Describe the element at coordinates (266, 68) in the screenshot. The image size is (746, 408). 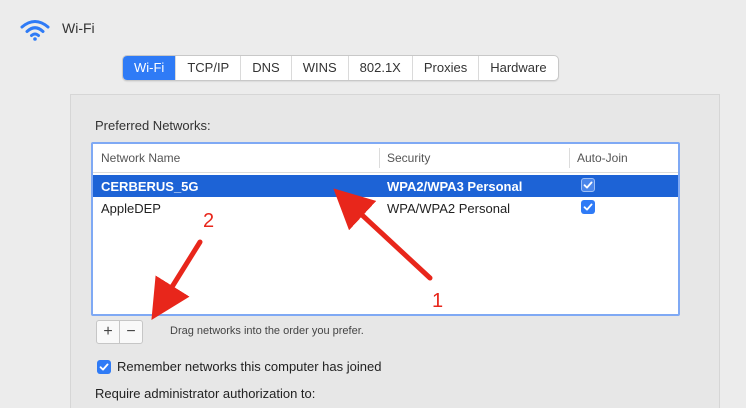
I see `tab-dns: DNS` at that location.